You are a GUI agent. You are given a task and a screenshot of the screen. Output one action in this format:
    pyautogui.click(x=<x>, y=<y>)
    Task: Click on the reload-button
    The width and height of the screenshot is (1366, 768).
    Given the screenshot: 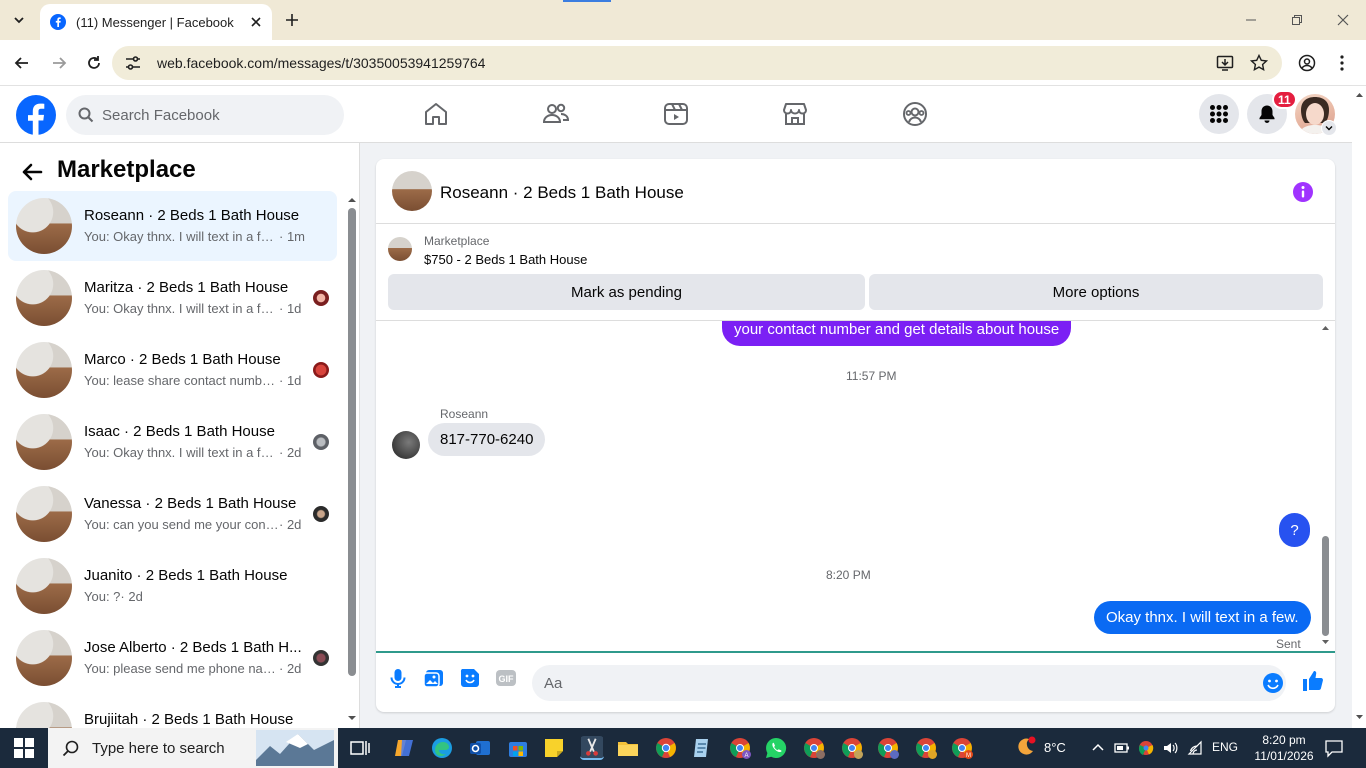 What is the action you would take?
    pyautogui.click(x=94, y=63)
    